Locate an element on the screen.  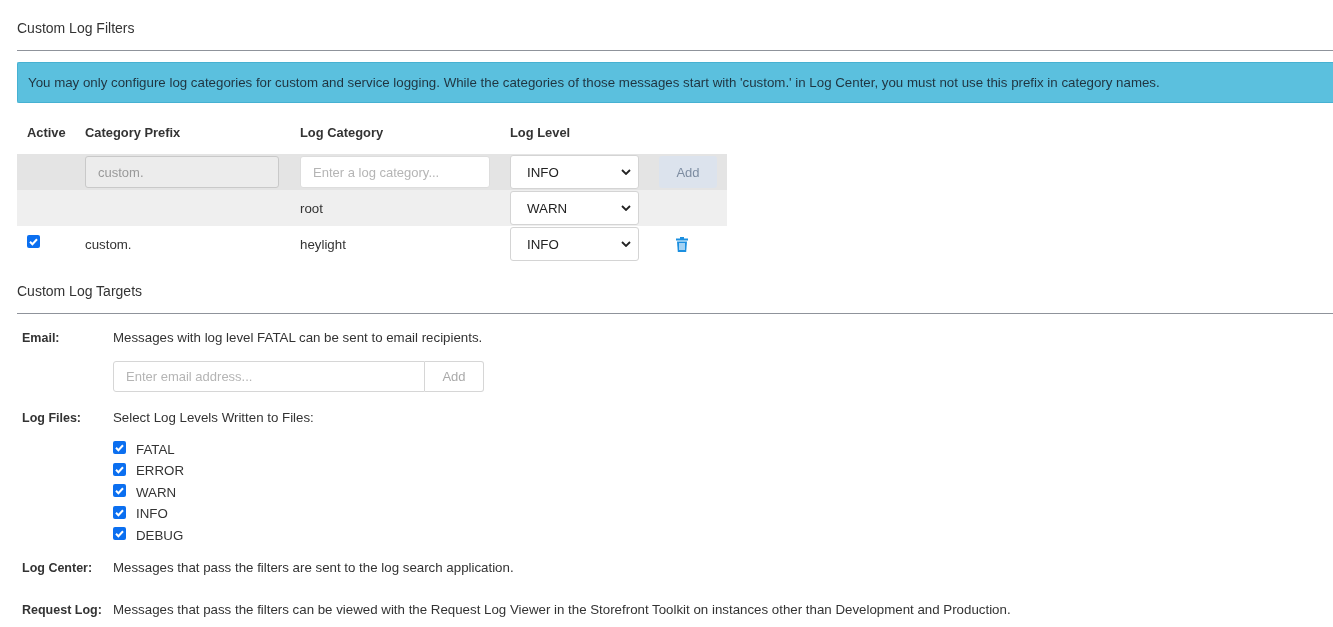
category-text: heylight is located at coordinates (323, 244).